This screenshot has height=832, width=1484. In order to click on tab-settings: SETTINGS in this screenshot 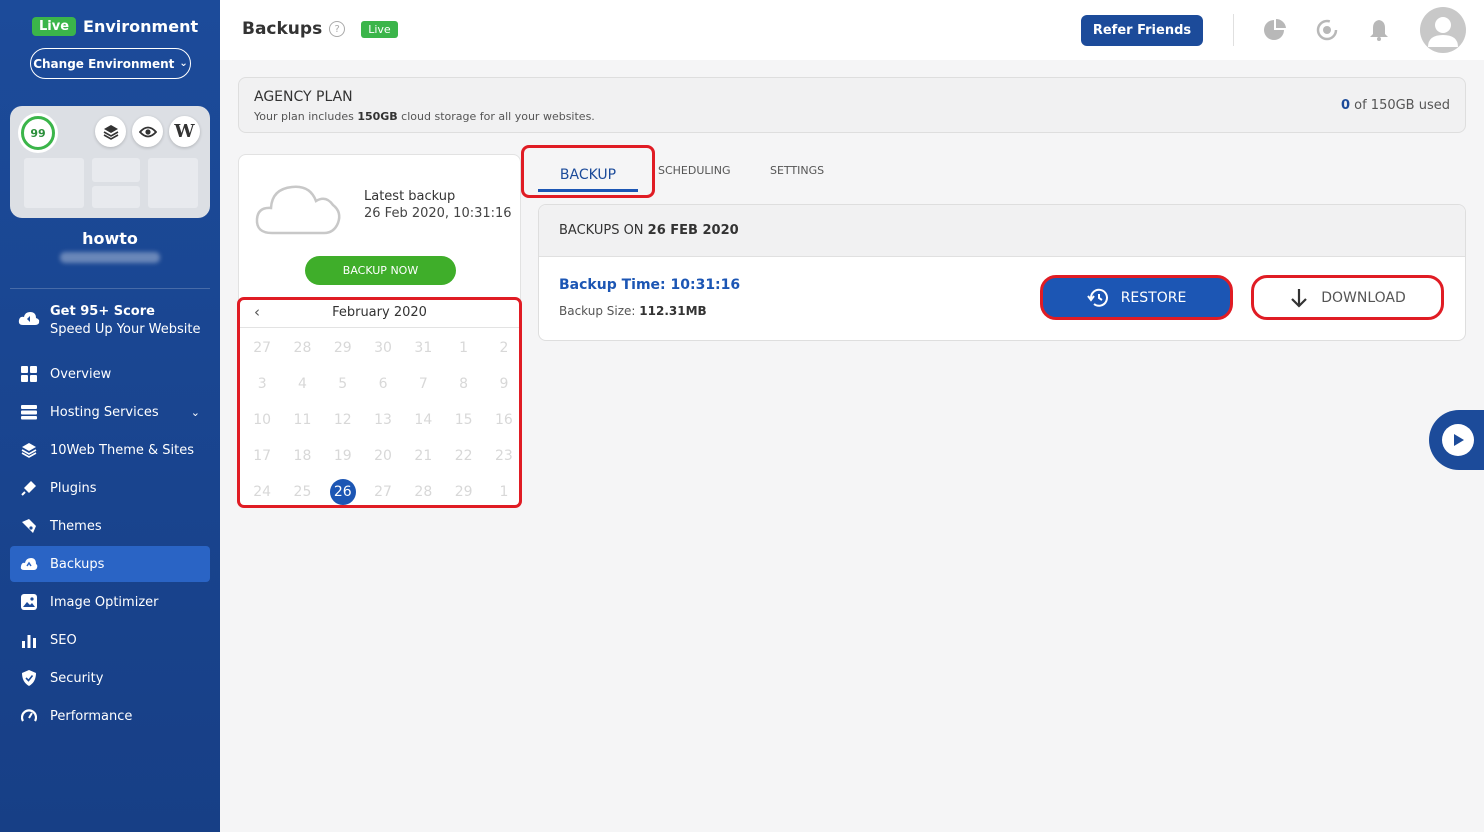, I will do `click(797, 170)`.